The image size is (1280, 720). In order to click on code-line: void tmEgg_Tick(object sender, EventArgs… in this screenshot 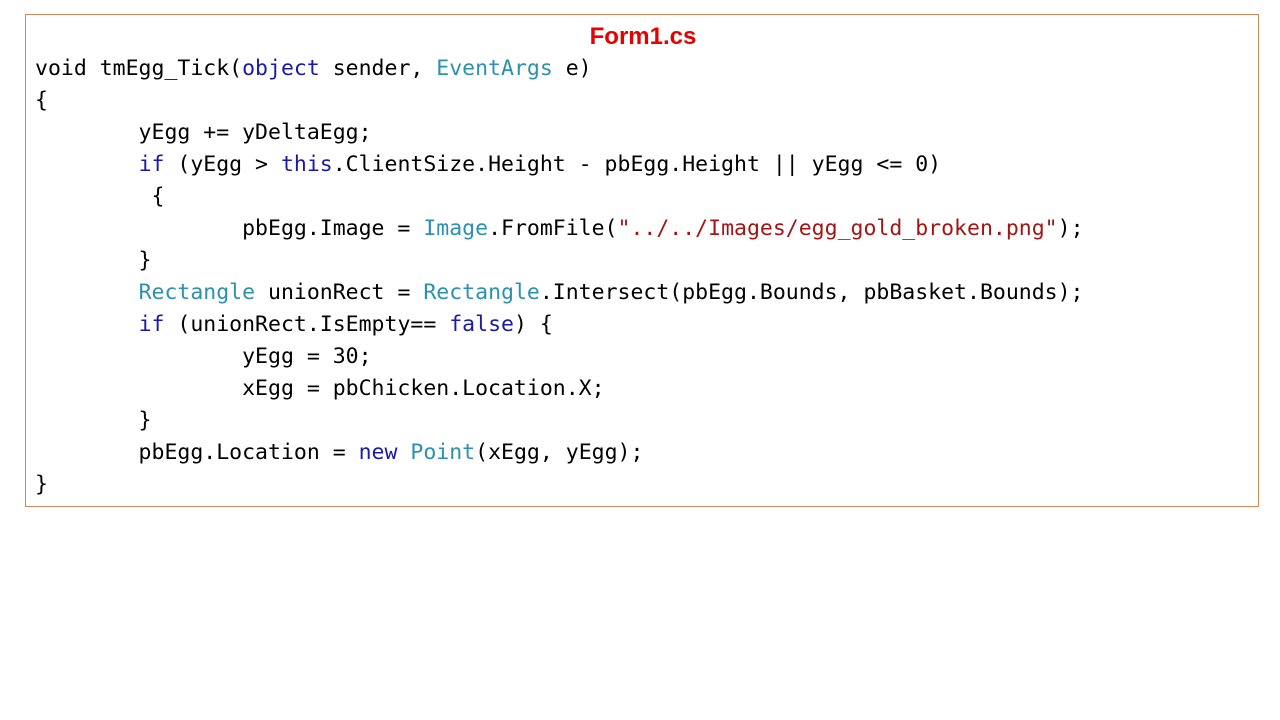, I will do `click(559, 69)`.